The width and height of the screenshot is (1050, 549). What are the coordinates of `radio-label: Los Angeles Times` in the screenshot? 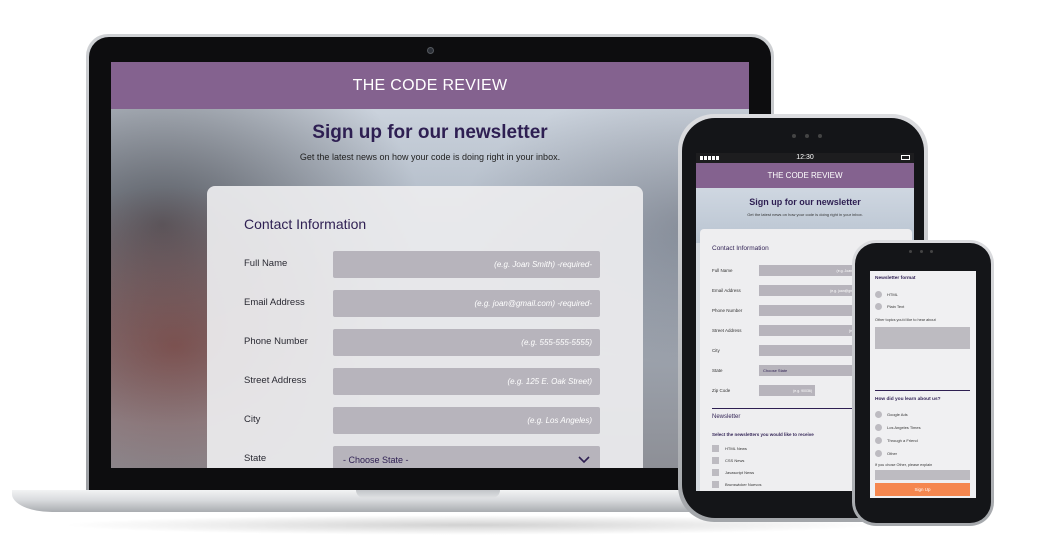 It's located at (904, 427).